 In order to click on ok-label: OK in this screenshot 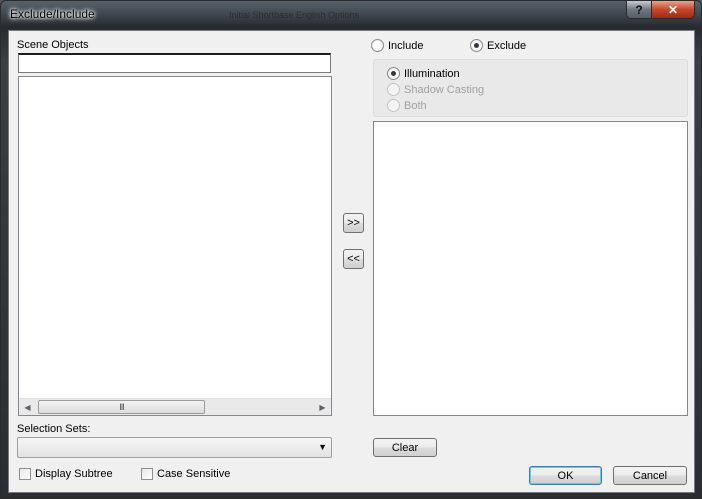, I will do `click(565, 475)`.